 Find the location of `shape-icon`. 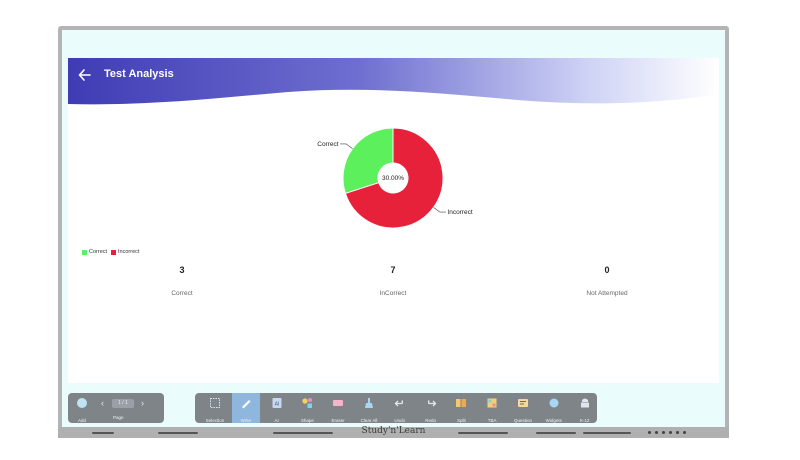

shape-icon is located at coordinates (307, 403).